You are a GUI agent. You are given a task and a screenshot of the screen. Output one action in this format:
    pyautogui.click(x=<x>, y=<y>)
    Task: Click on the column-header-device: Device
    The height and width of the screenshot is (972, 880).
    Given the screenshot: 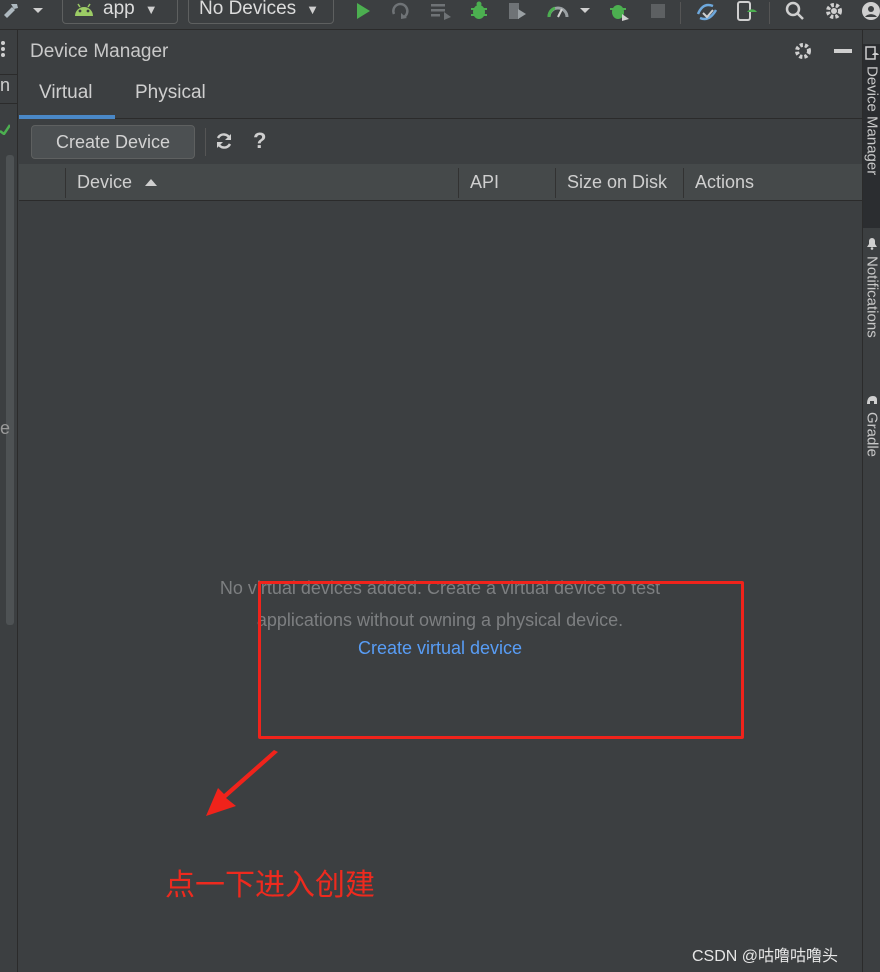 What is the action you would take?
    pyautogui.click(x=117, y=182)
    